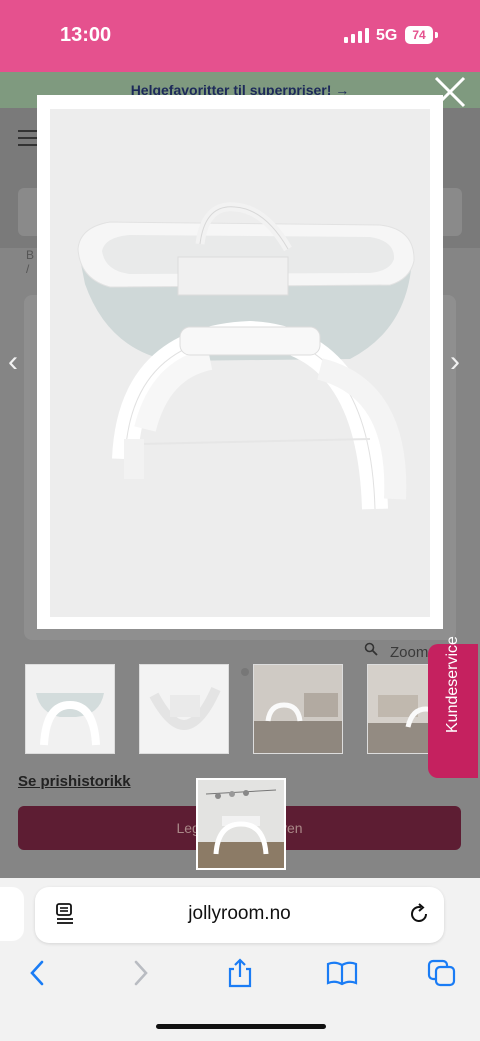 The image size is (480, 1041). Describe the element at coordinates (74, 781) in the screenshot. I see `price-history-link: Se prishistorikk` at that location.